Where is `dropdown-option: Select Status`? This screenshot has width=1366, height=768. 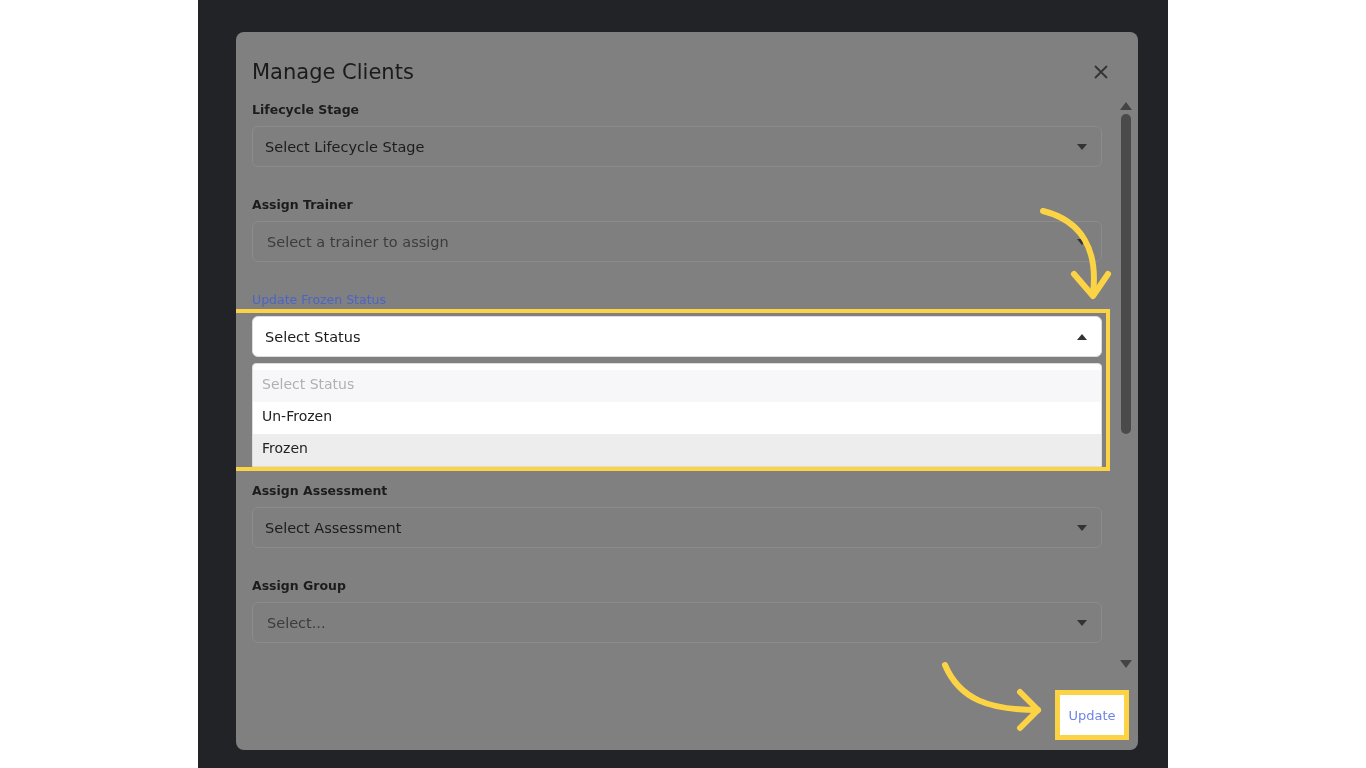
dropdown-option: Select Status is located at coordinates (677, 386).